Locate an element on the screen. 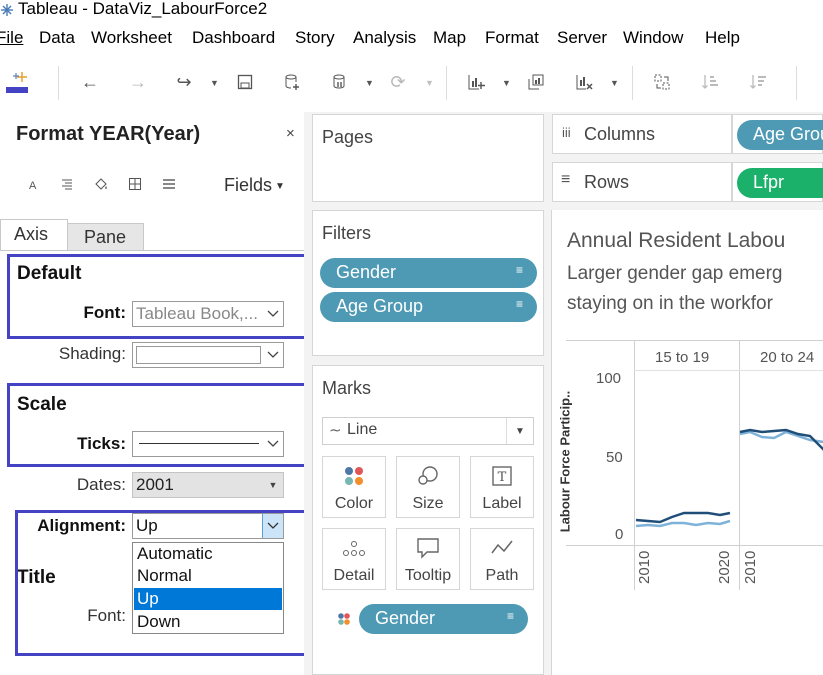  filters-card: Filters Gender ≡ Age Group ≡ is located at coordinates (428, 283).